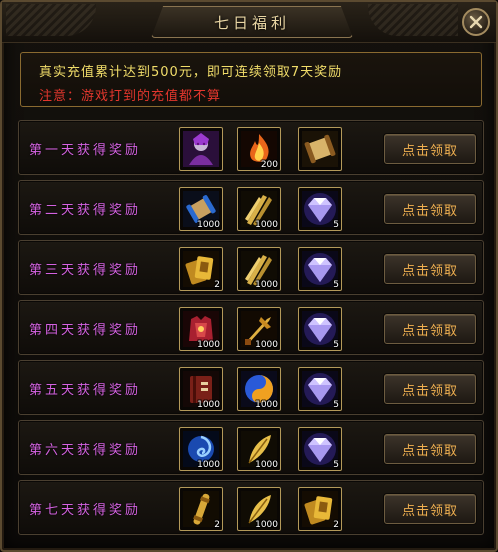 This screenshot has width=498, height=552. Describe the element at coordinates (259, 149) in the screenshot. I see `reward-item-slot: 200` at that location.